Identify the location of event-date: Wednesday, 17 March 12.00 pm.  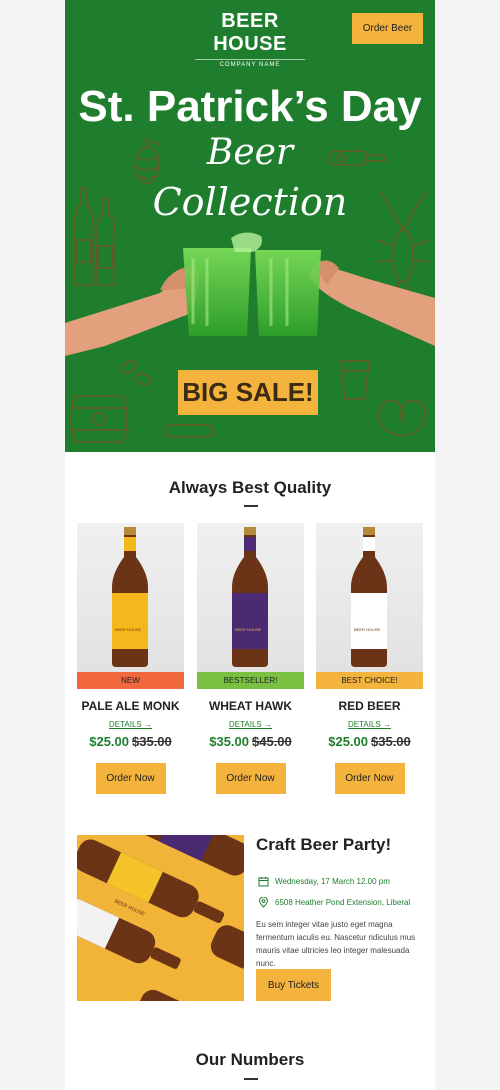
(324, 881).